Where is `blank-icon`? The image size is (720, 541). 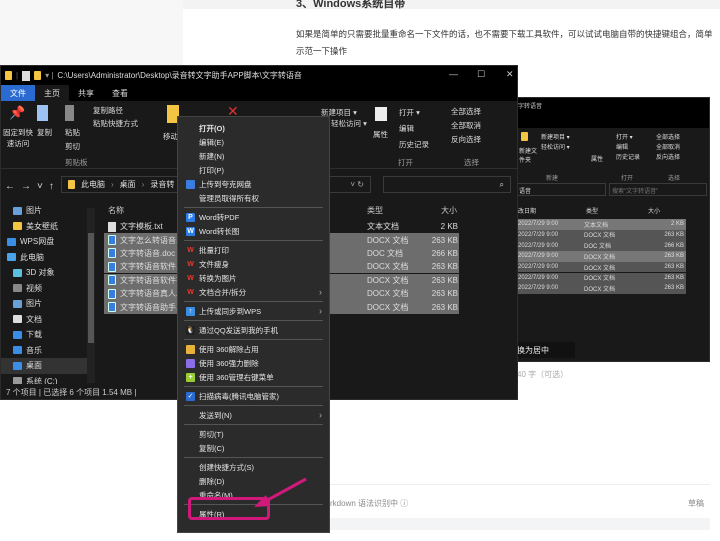 blank-icon is located at coordinates (190, 156).